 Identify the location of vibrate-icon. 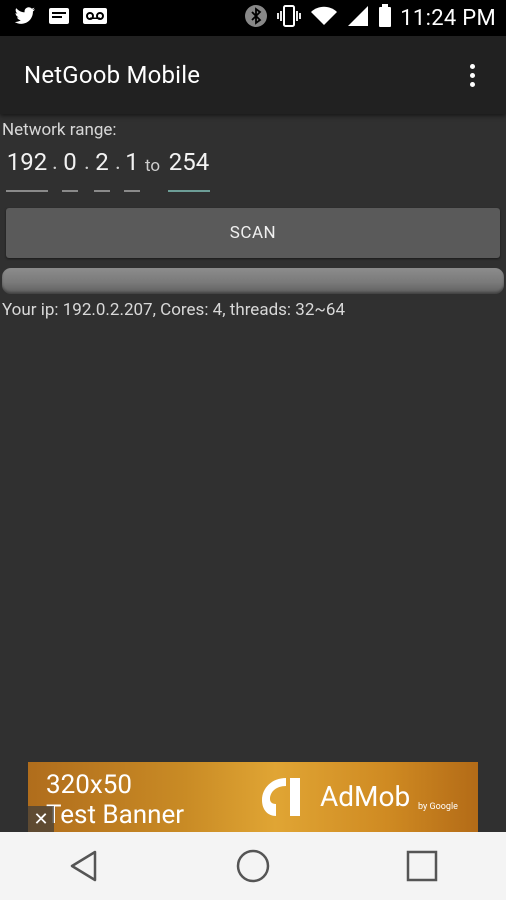
(289, 18).